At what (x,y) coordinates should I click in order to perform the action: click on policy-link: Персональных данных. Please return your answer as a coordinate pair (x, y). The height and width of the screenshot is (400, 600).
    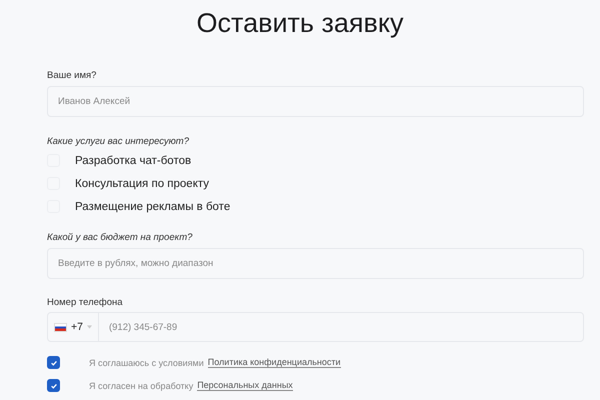
    Looking at the image, I should click on (245, 385).